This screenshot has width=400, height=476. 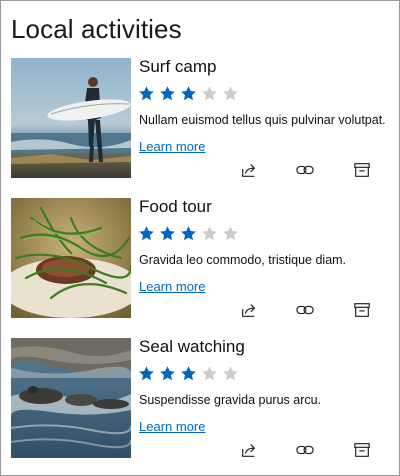 What do you see at coordinates (230, 400) in the screenshot?
I see `activity-description: Suspendisse gravida purus arcu.` at bounding box center [230, 400].